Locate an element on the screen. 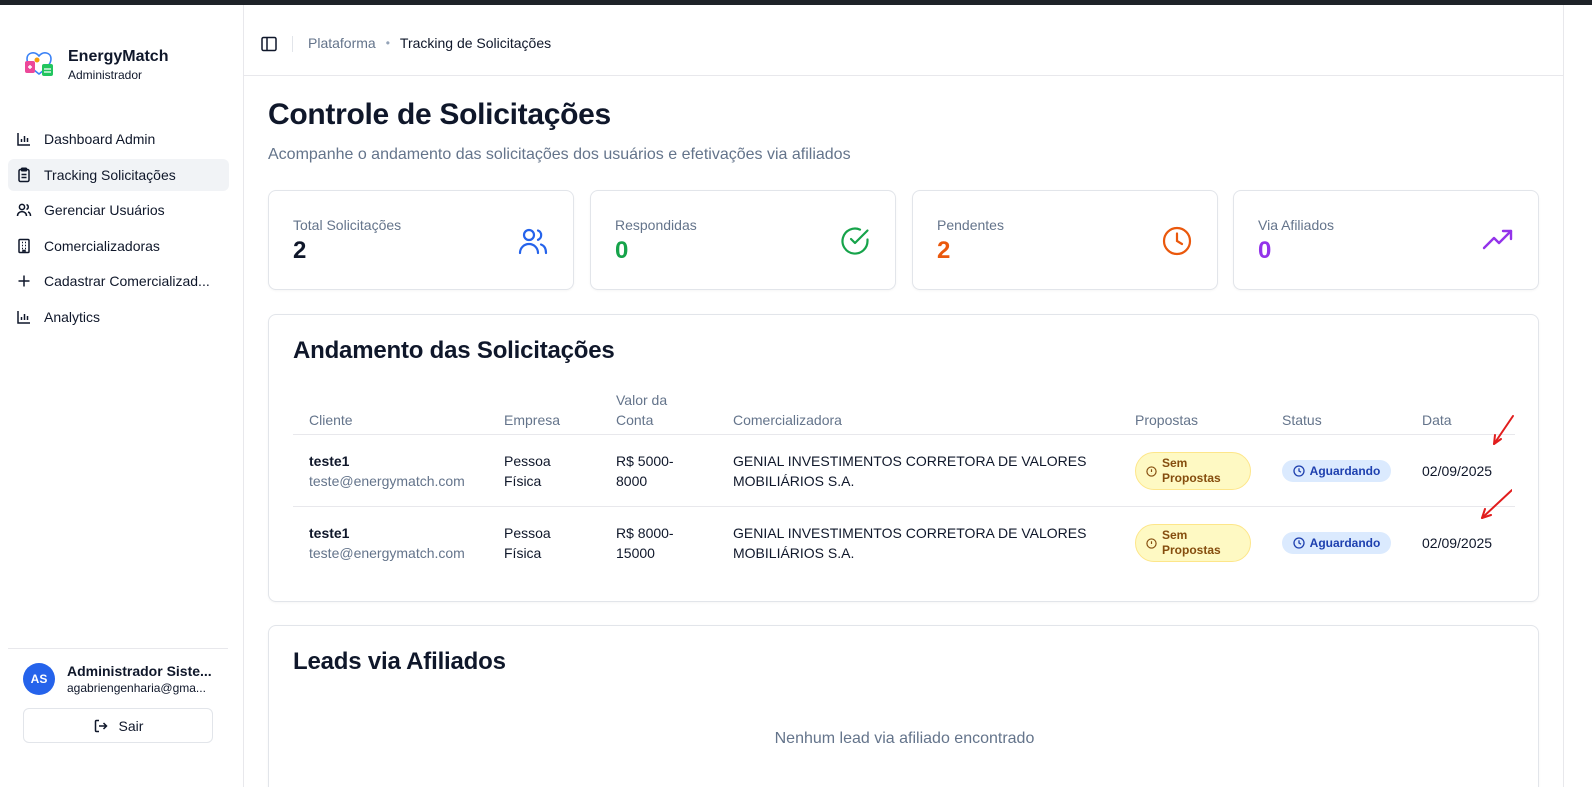  stat-card-pendentes: Pendentes 2 is located at coordinates (1065, 240).